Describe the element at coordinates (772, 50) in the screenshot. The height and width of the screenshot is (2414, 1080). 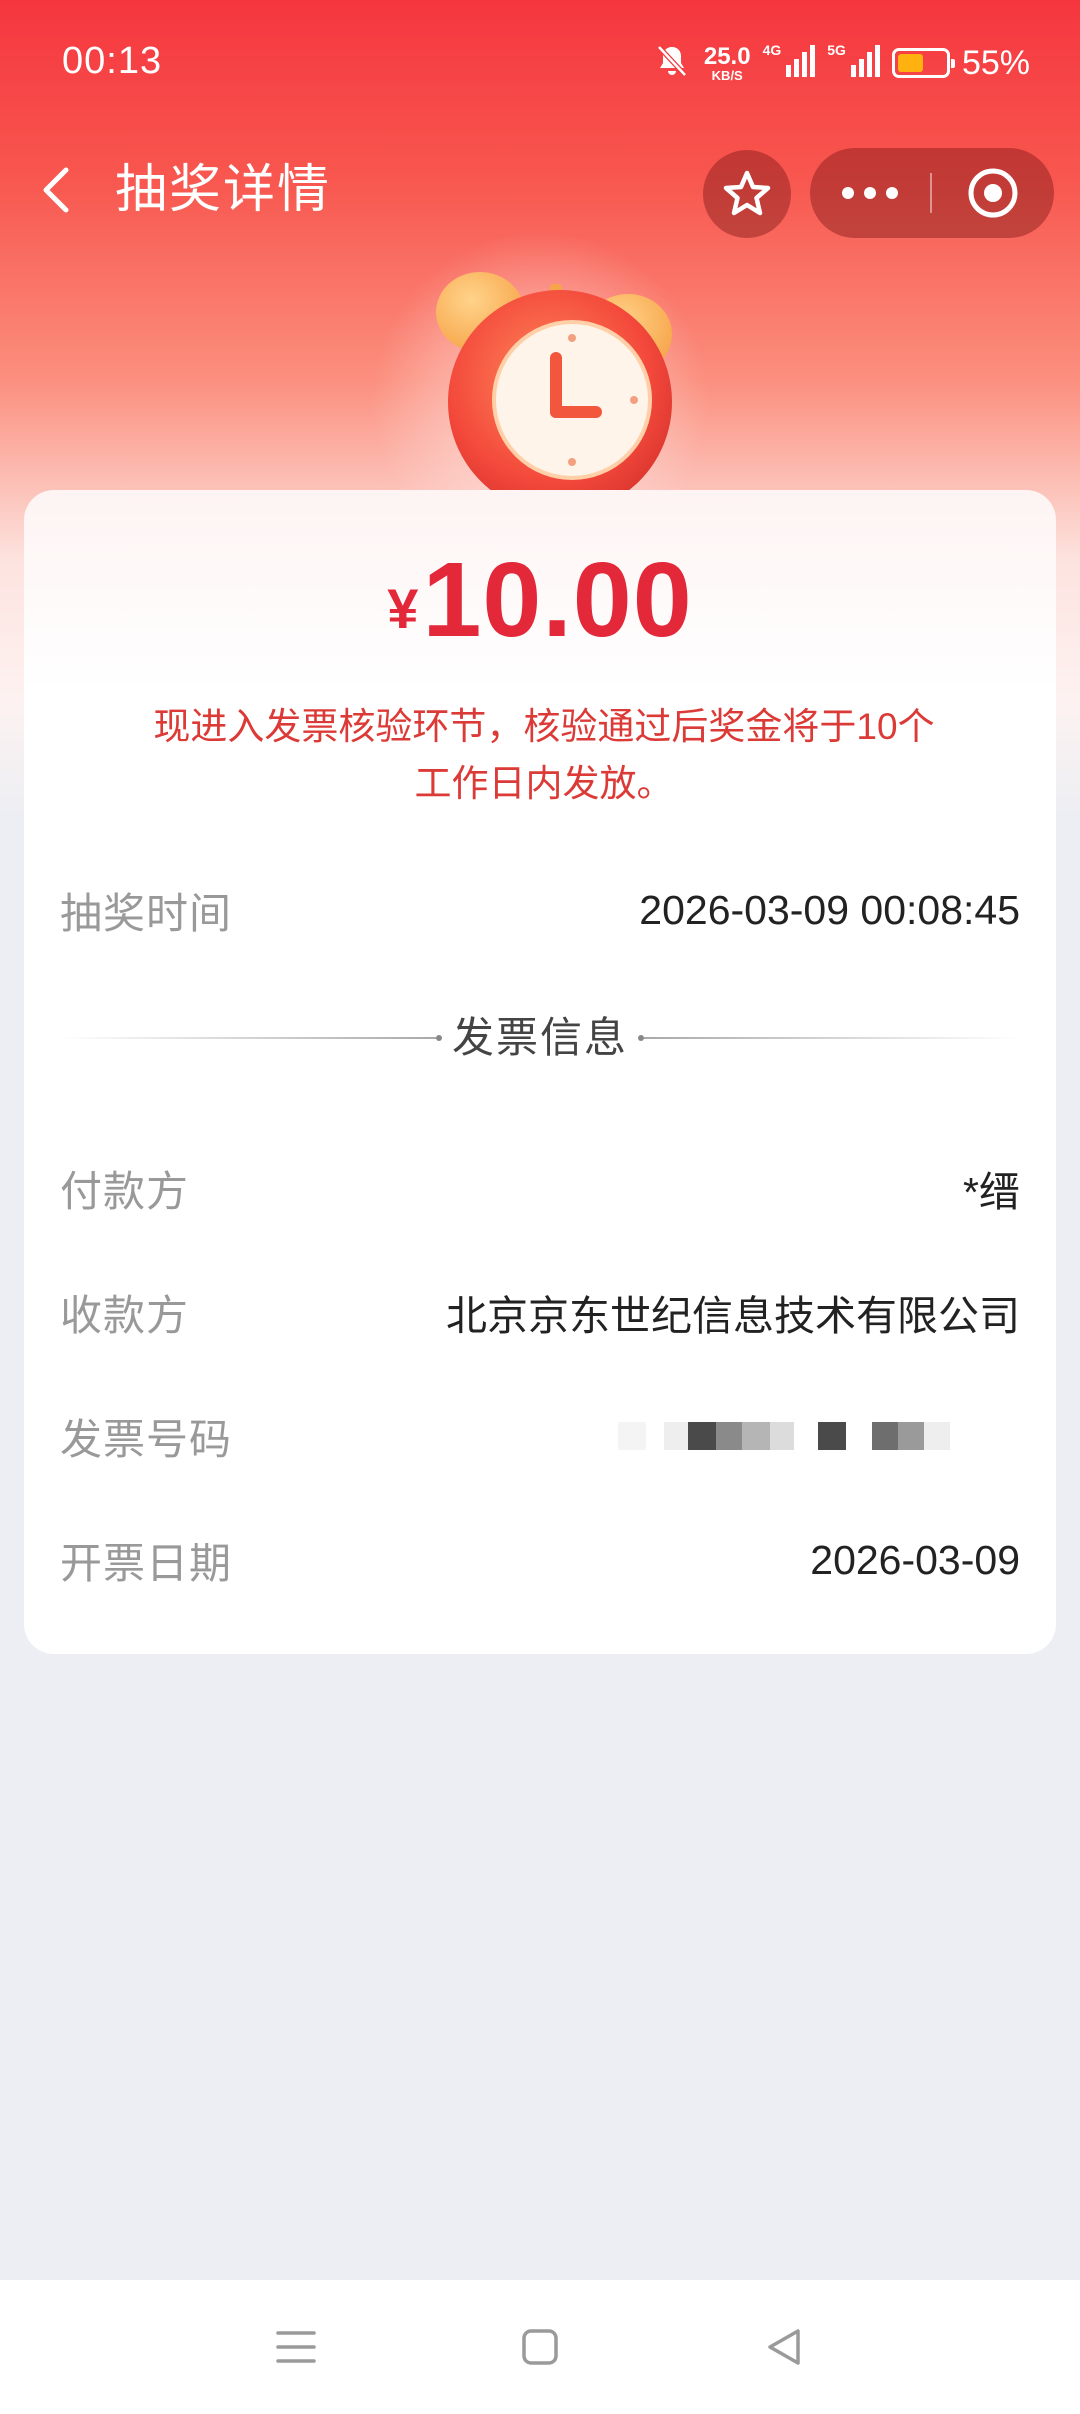
I see `sim1-network-type: 4G` at that location.